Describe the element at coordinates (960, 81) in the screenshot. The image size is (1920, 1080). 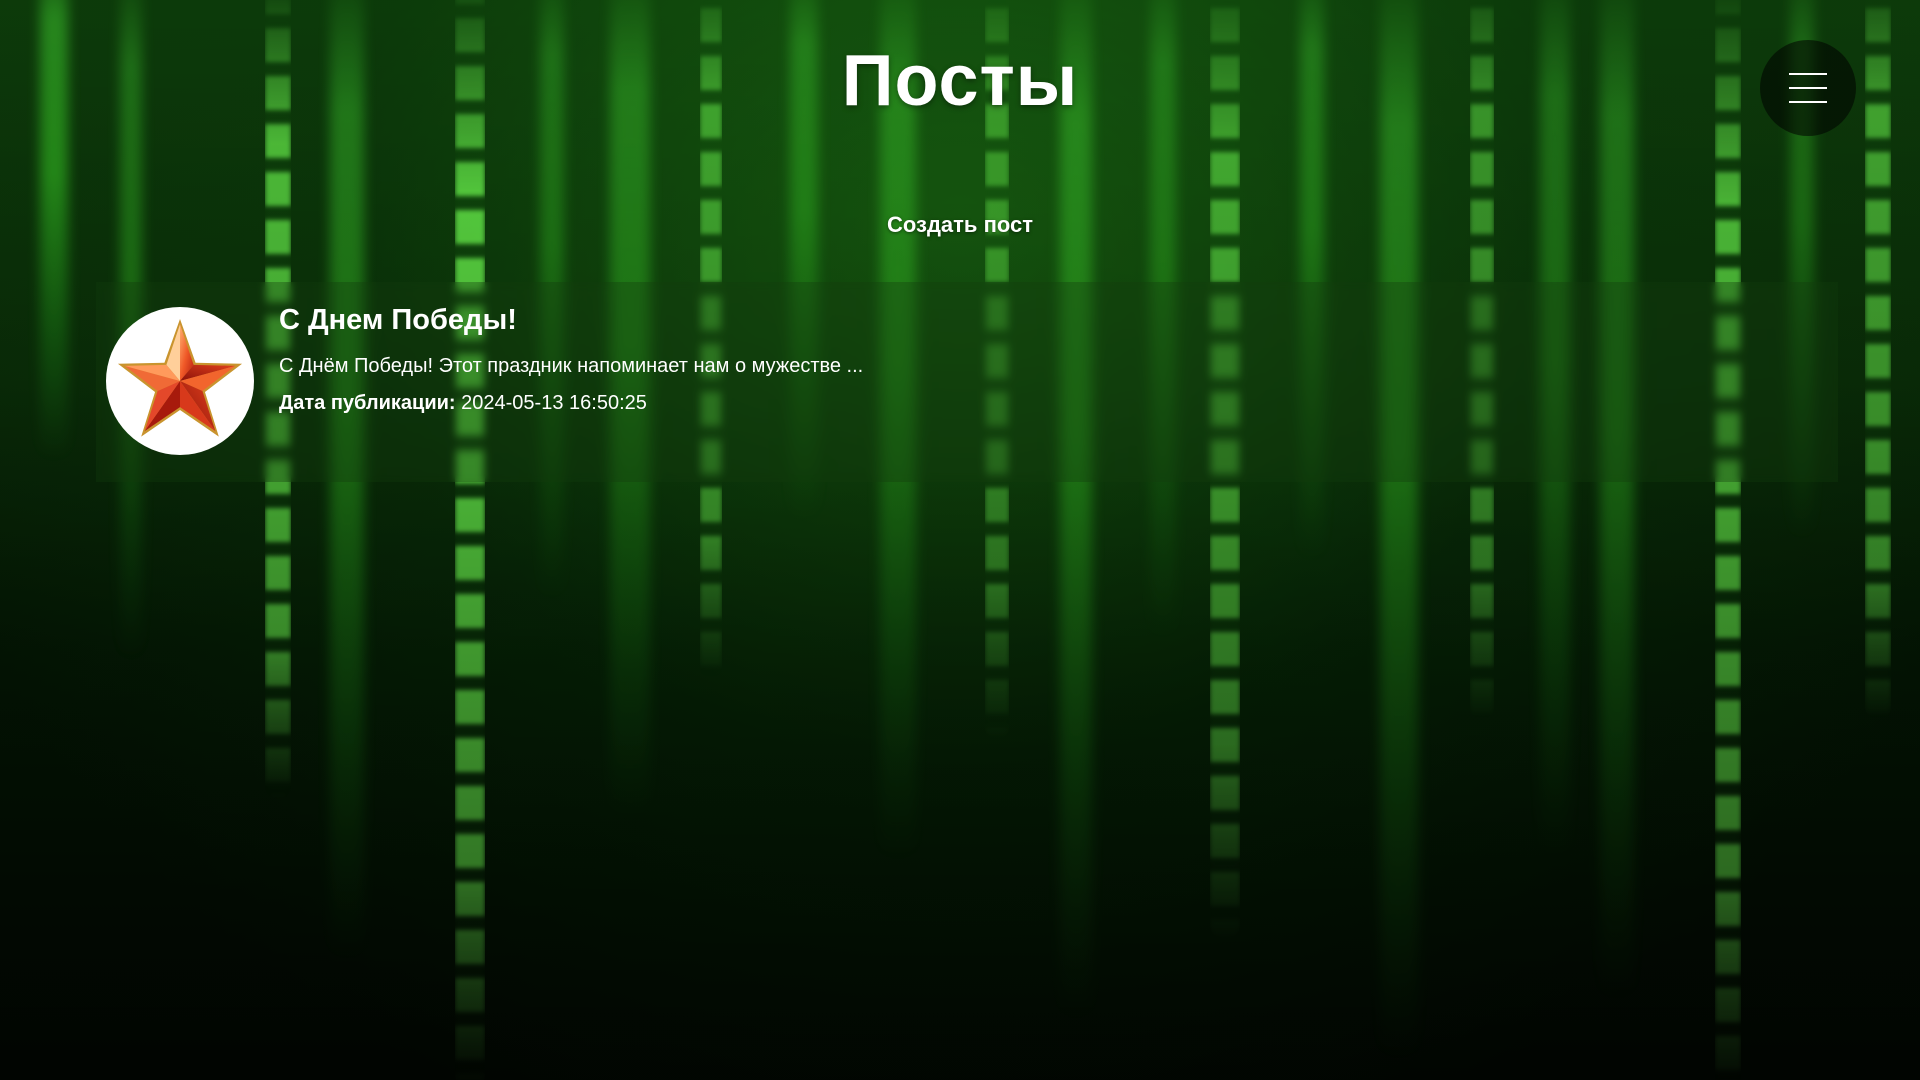
I see `page-title: Посты` at that location.